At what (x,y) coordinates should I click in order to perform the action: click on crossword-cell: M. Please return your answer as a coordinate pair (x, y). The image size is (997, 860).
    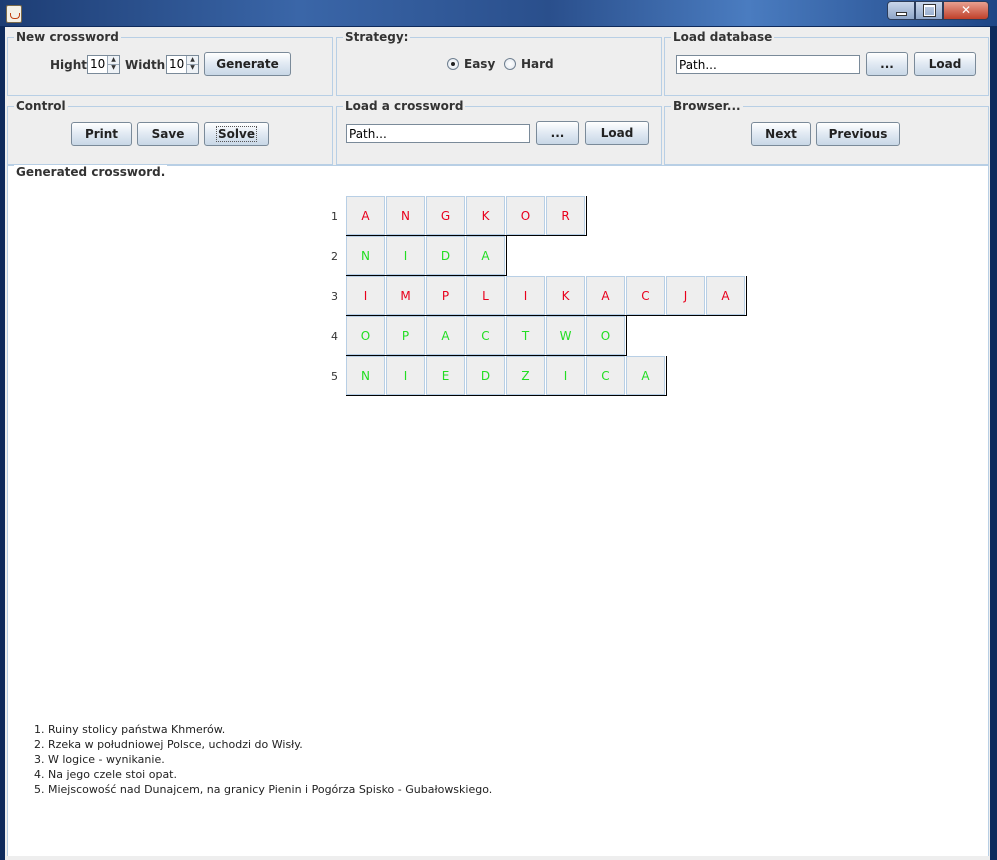
    Looking at the image, I should click on (405, 295).